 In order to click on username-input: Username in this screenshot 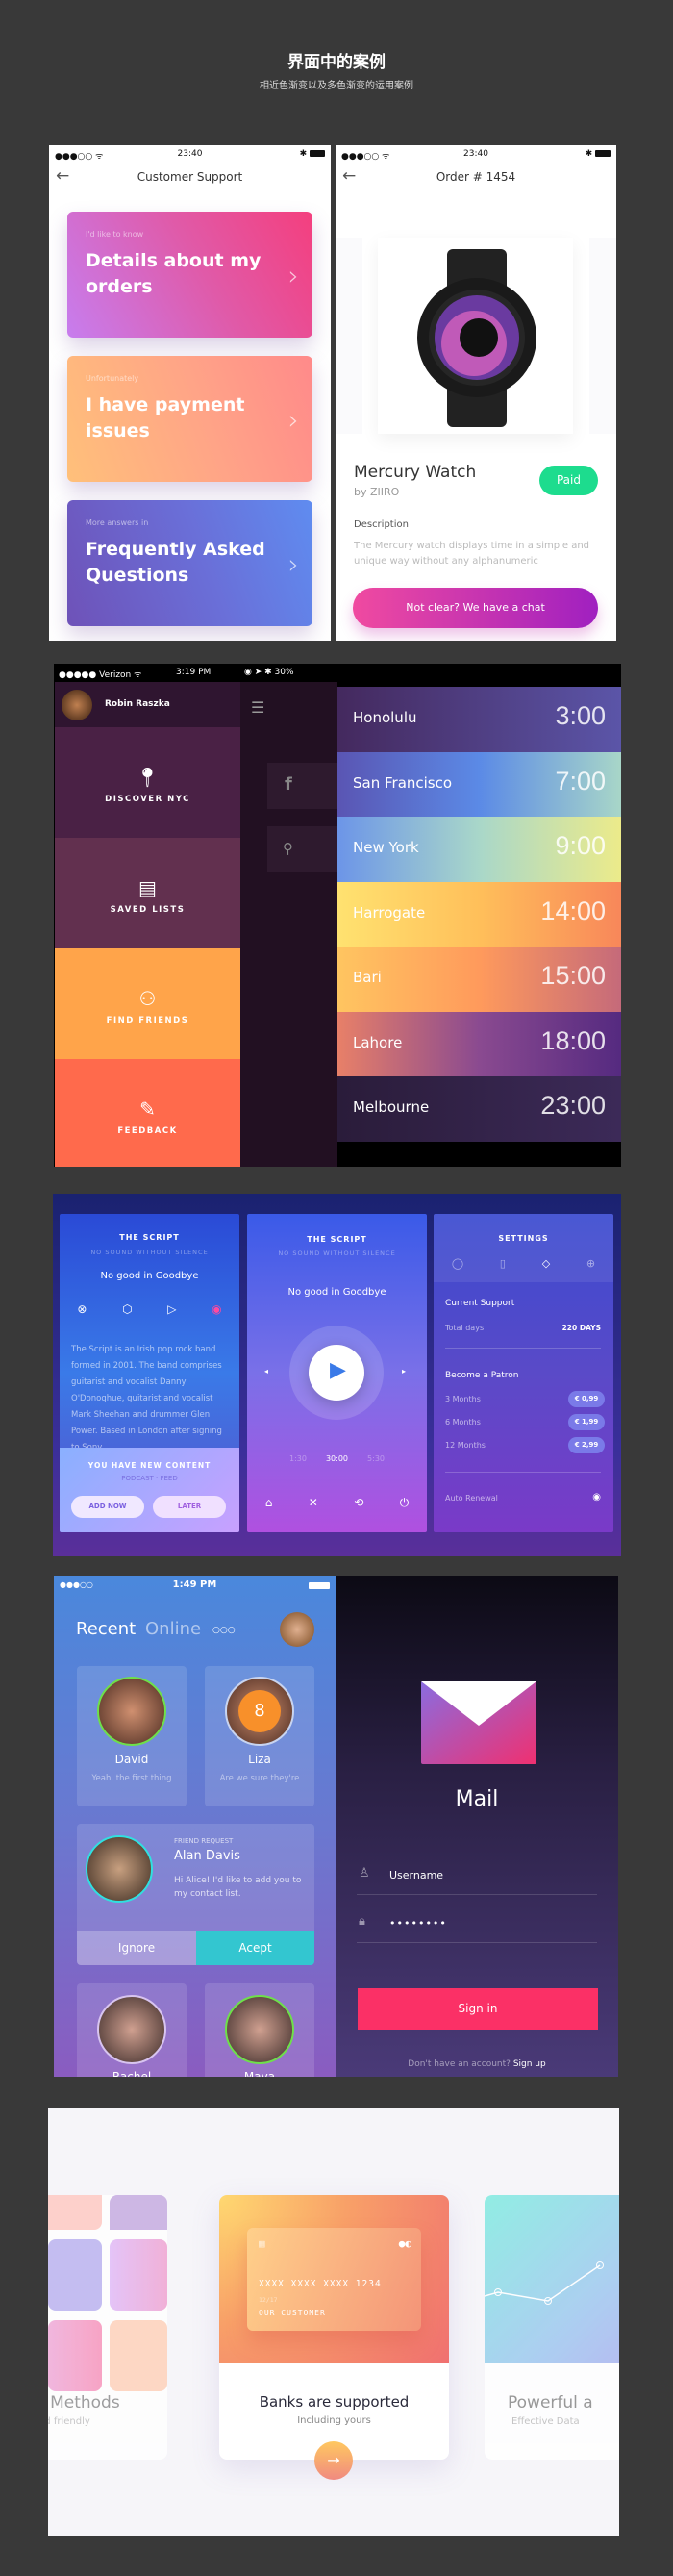, I will do `click(416, 1875)`.